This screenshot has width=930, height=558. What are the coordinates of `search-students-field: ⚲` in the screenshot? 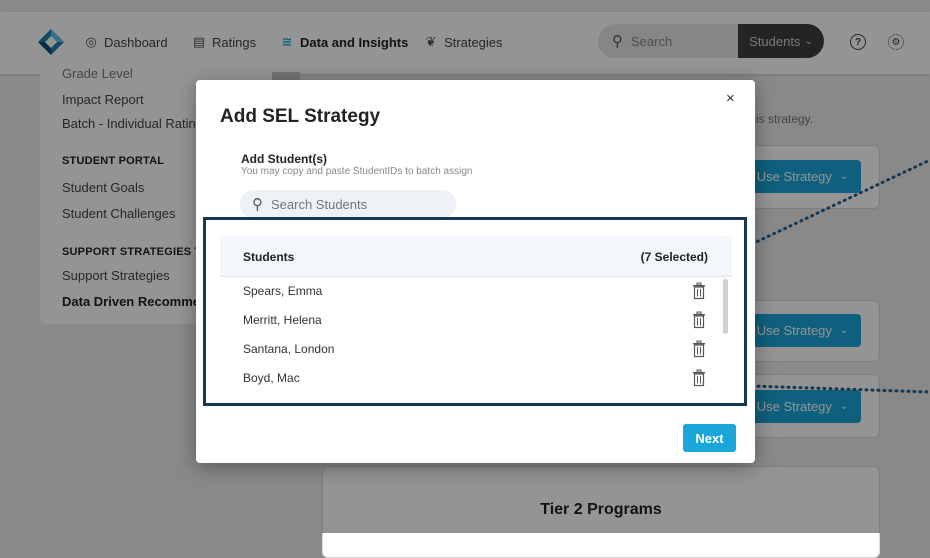 It's located at (348, 204).